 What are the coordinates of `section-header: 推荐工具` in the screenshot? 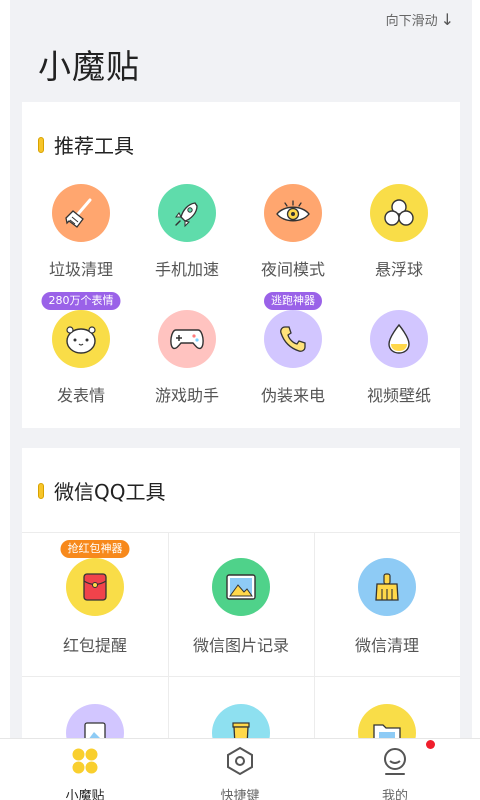 It's located at (86, 144).